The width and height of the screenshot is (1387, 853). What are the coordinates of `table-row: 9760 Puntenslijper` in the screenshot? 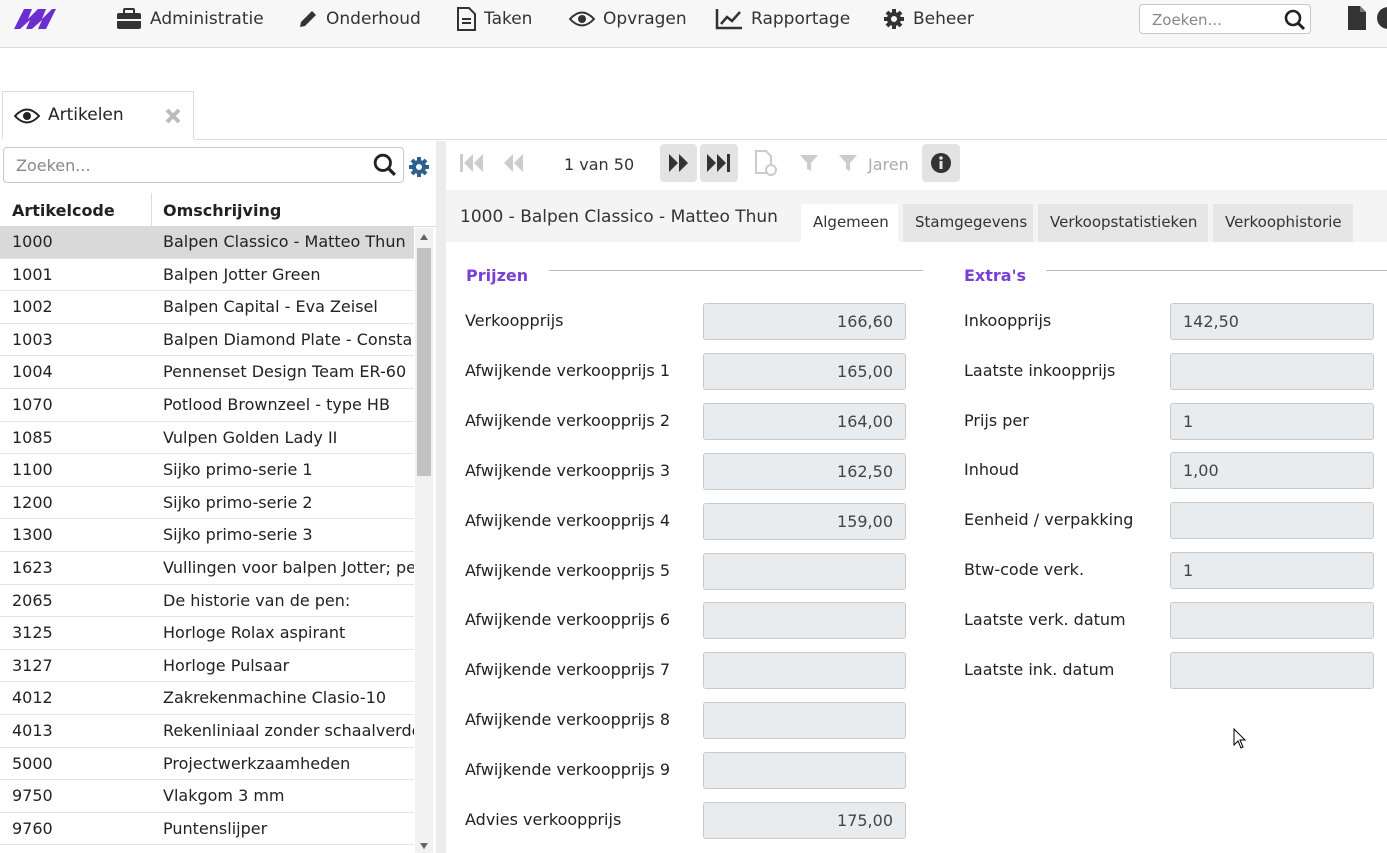 It's located at (207, 829).